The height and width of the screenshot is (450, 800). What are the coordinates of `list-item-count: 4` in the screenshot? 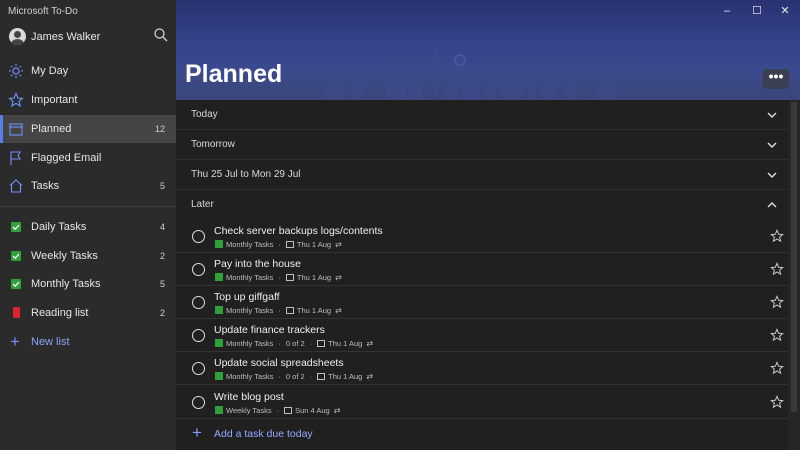 It's located at (162, 227).